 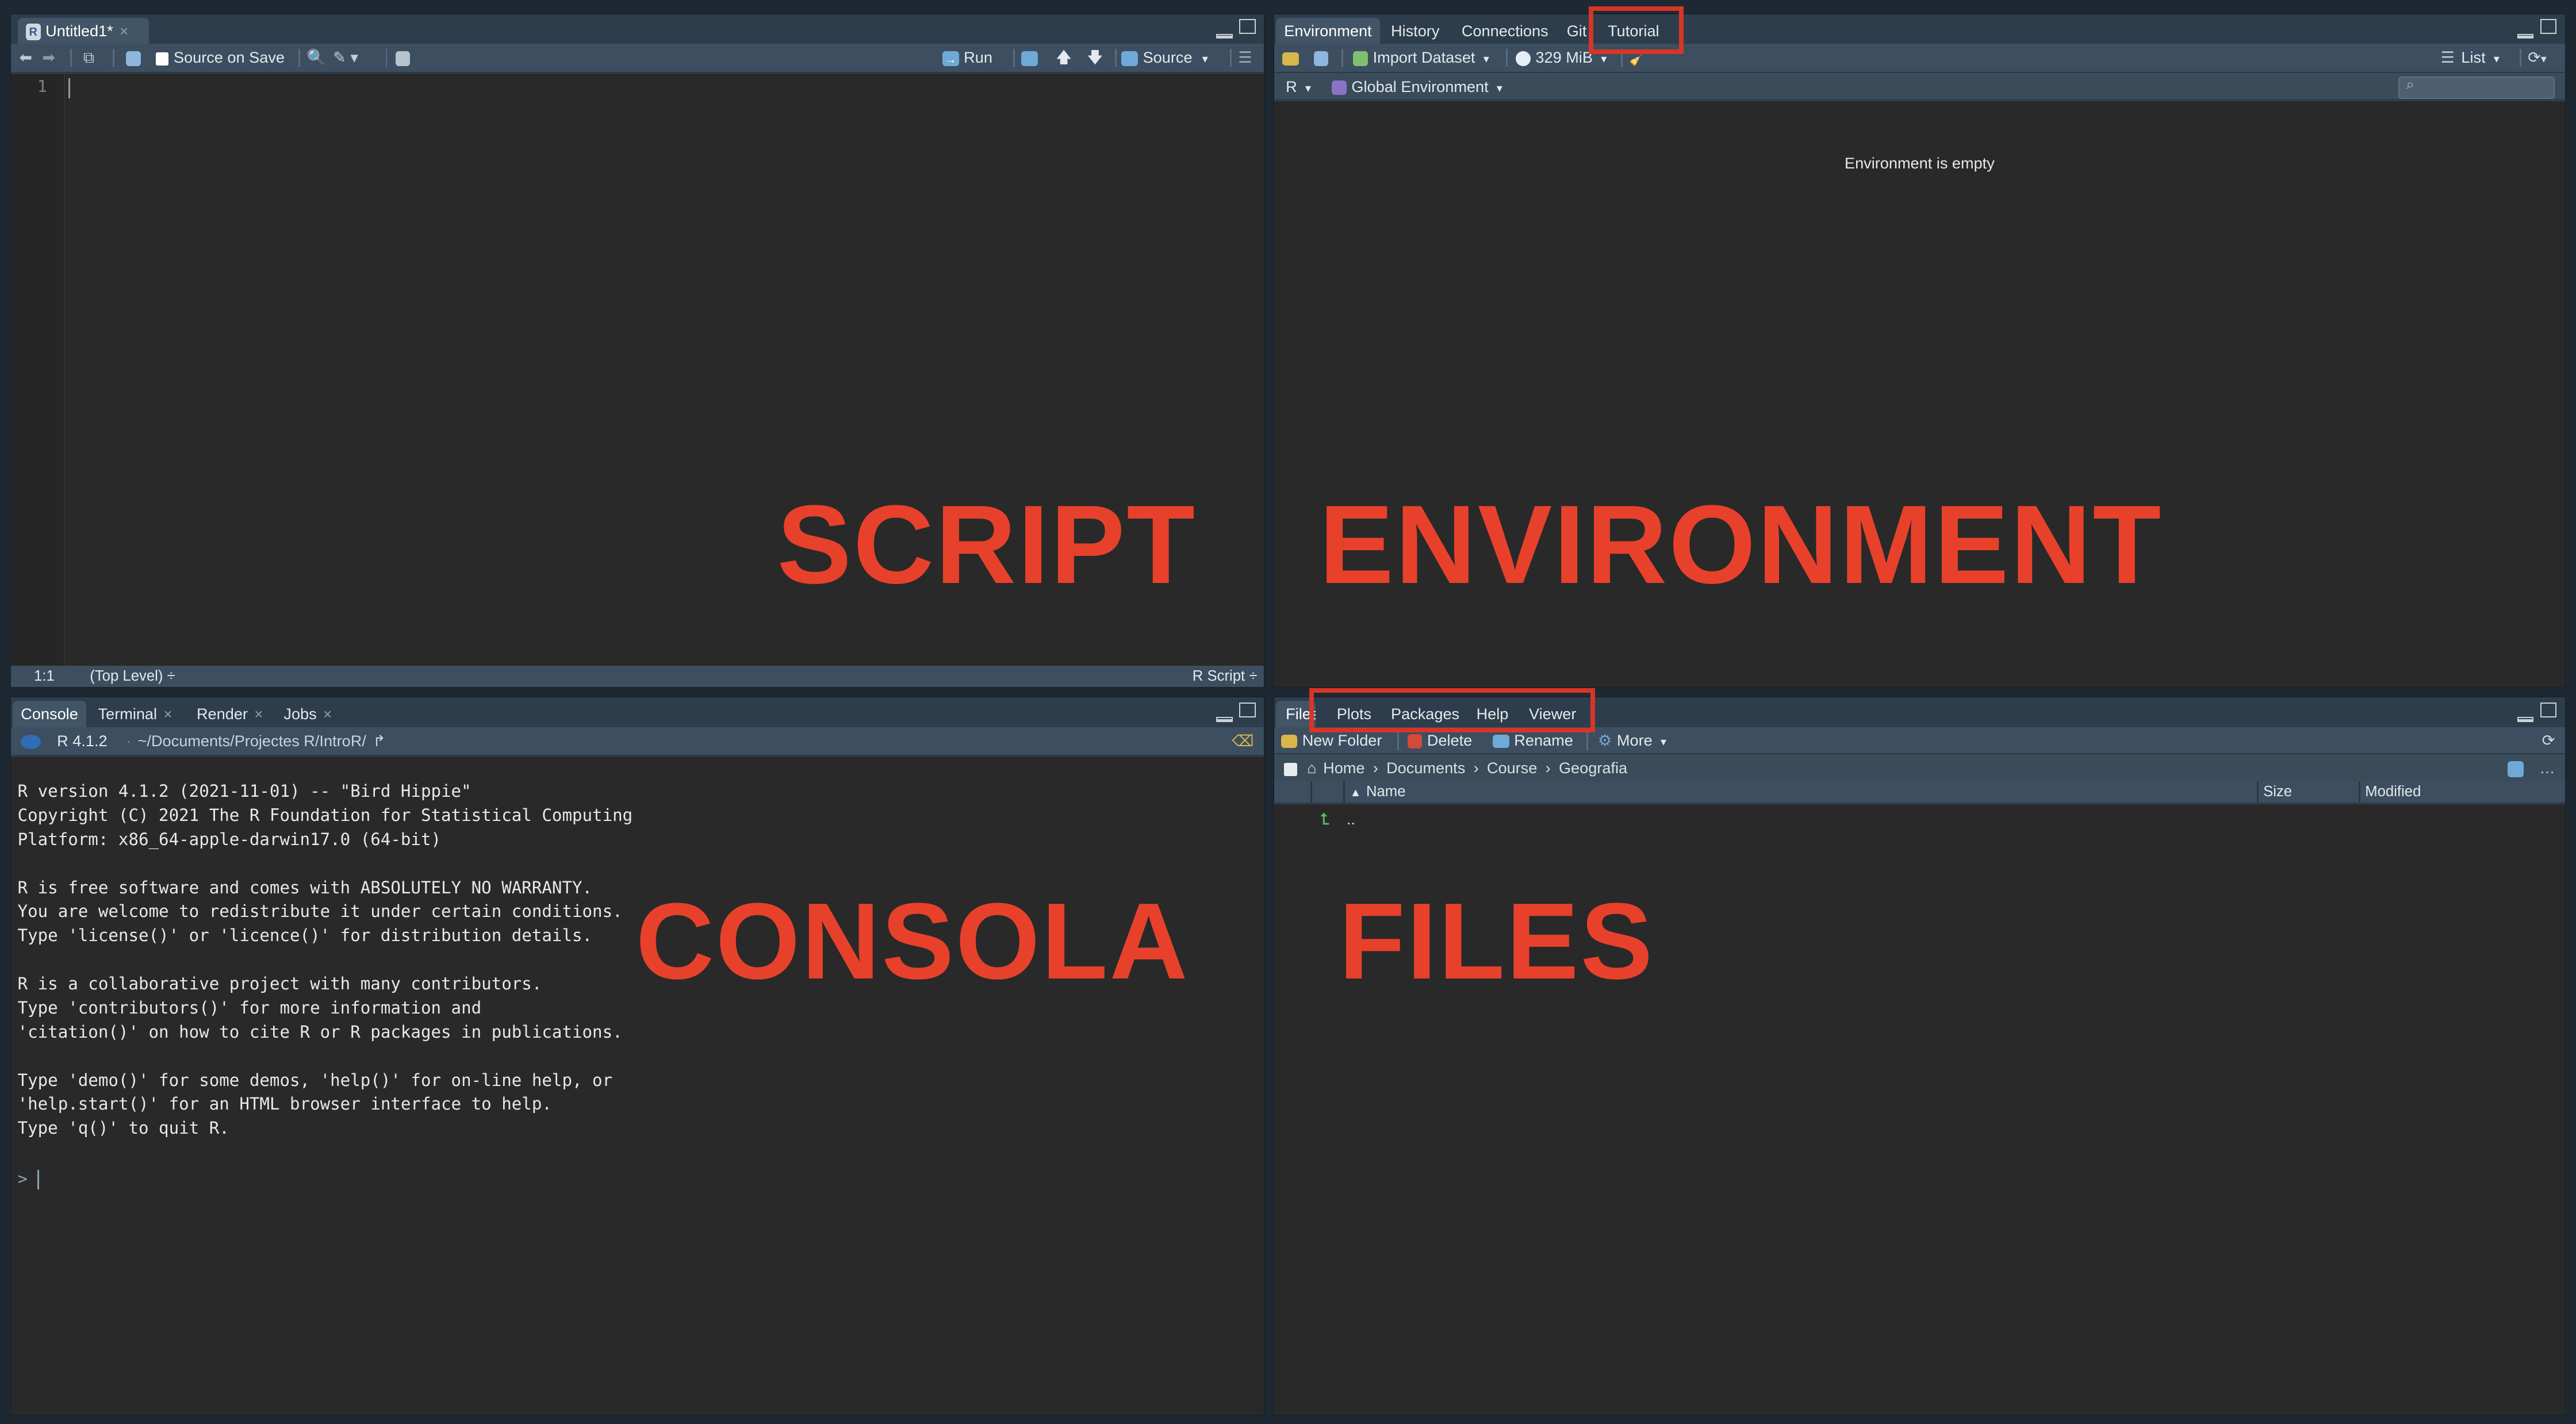 What do you see at coordinates (1296, 714) in the screenshot?
I see `tab-files: Files` at bounding box center [1296, 714].